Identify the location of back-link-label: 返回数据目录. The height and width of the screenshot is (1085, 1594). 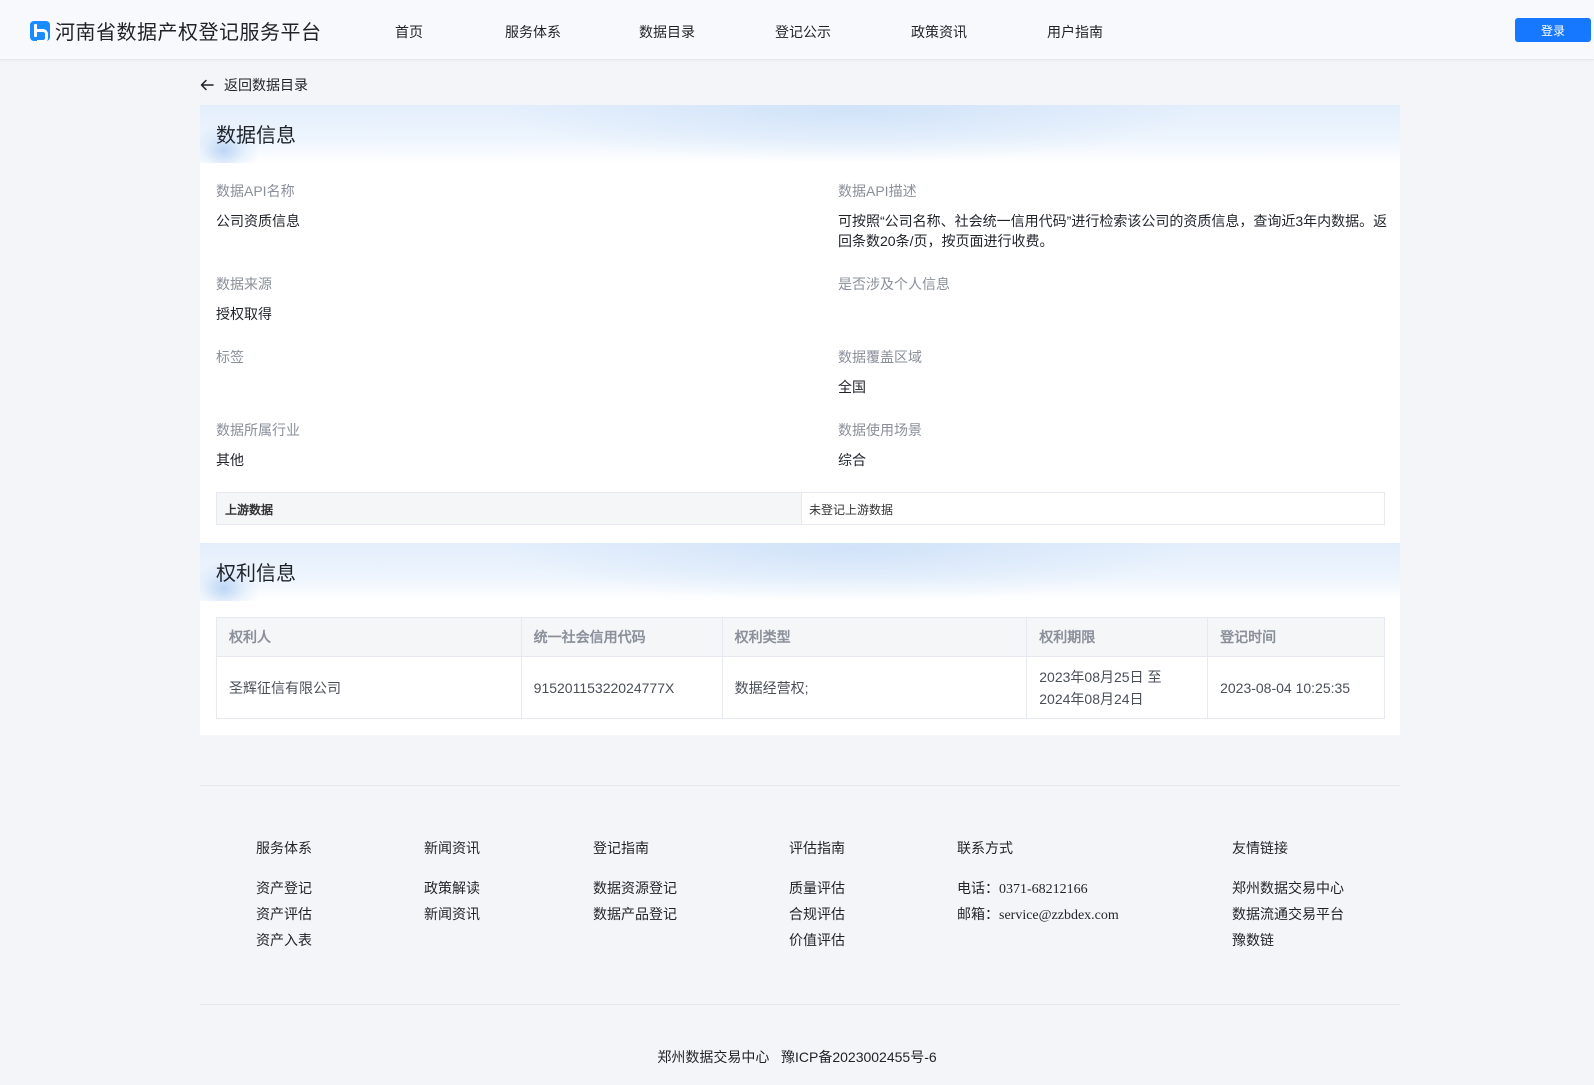
(266, 85).